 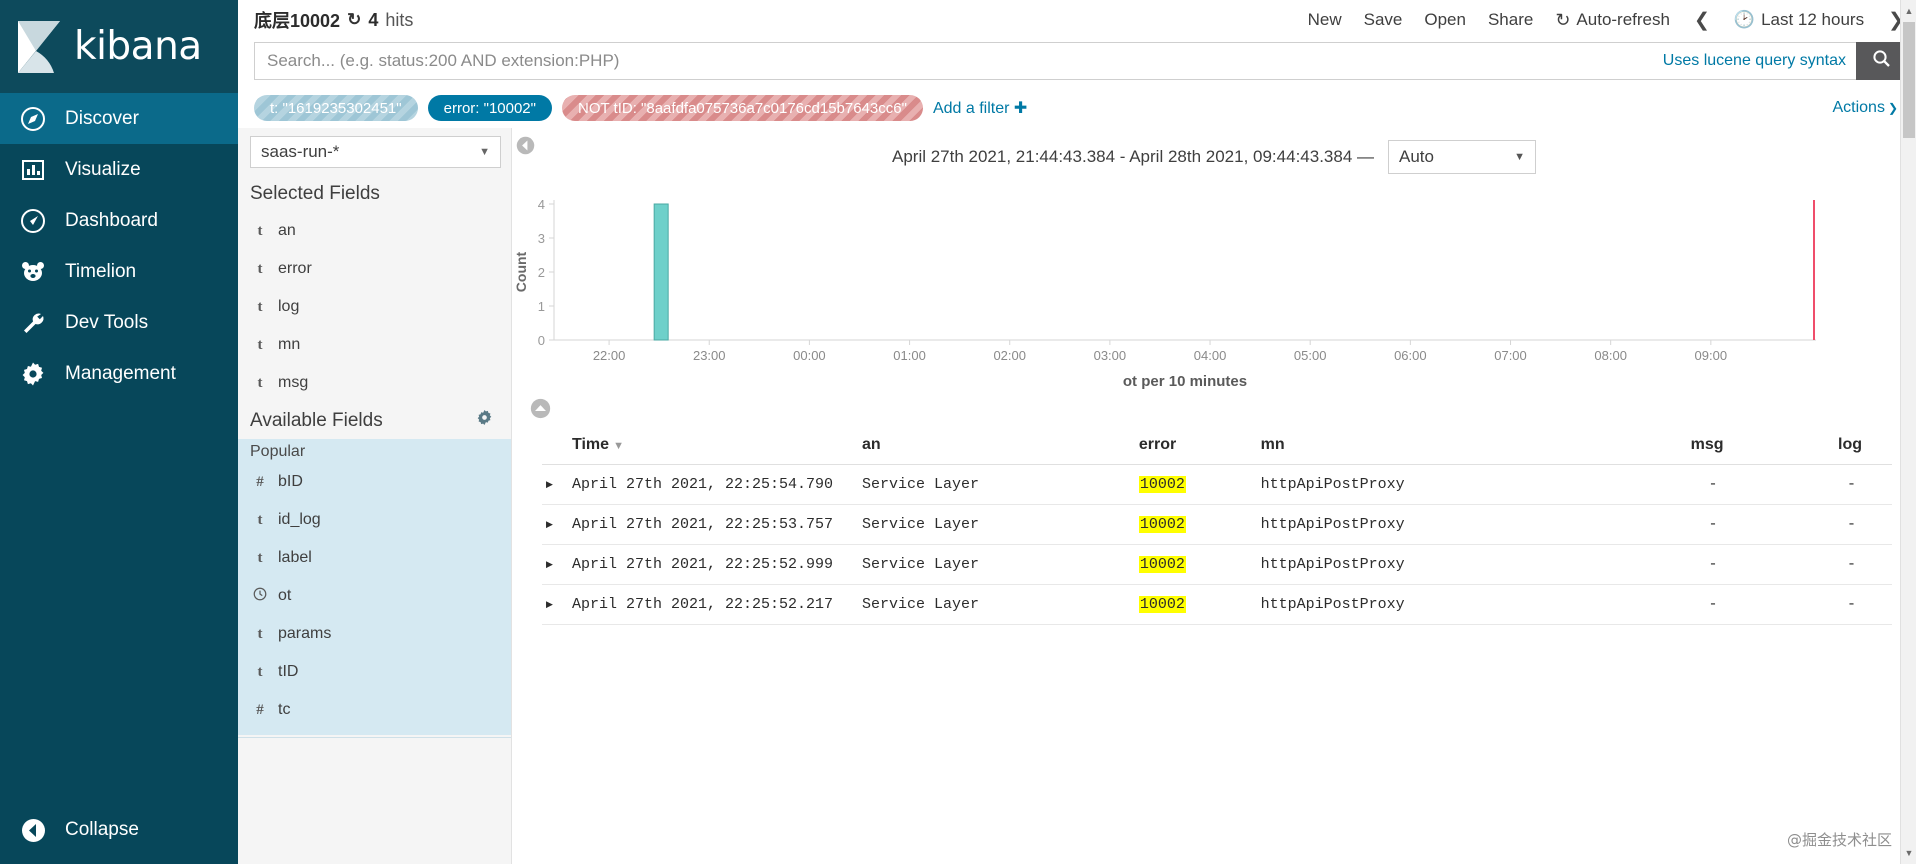 I want to click on column-header-mn: mn, so click(x=1425, y=447).